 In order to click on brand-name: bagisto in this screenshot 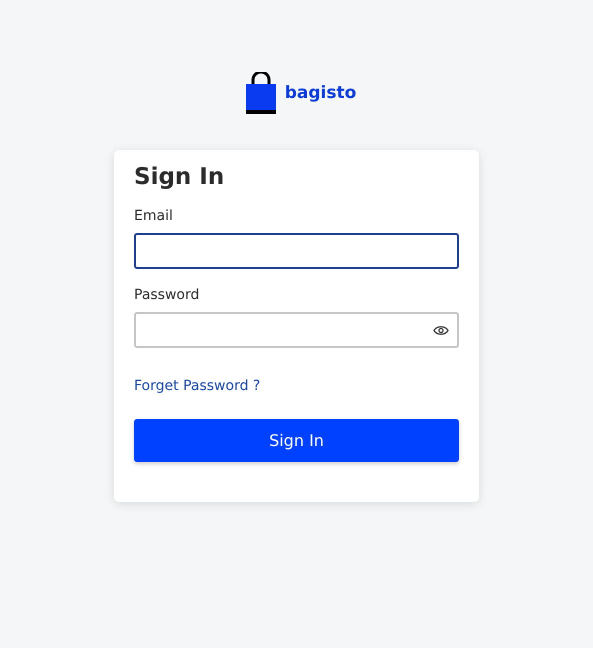, I will do `click(320, 93)`.